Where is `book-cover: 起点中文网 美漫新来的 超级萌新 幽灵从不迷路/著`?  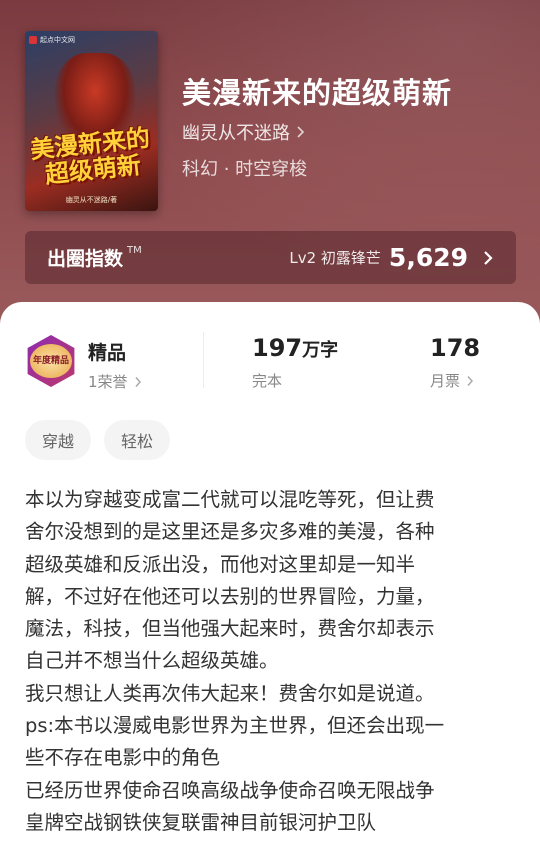
book-cover: 起点中文网 美漫新来的 超级萌新 幽灵从不迷路/著 is located at coordinates (91, 121).